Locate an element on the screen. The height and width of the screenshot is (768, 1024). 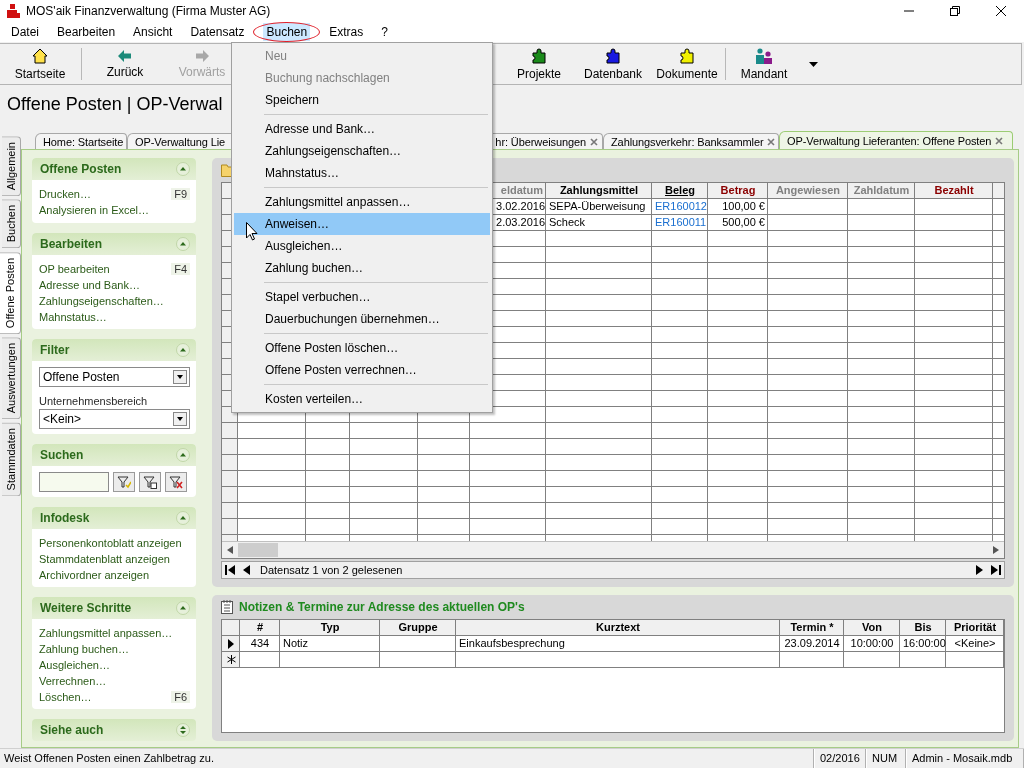
table-cell-text: ER160011 is located at coordinates (681, 222).